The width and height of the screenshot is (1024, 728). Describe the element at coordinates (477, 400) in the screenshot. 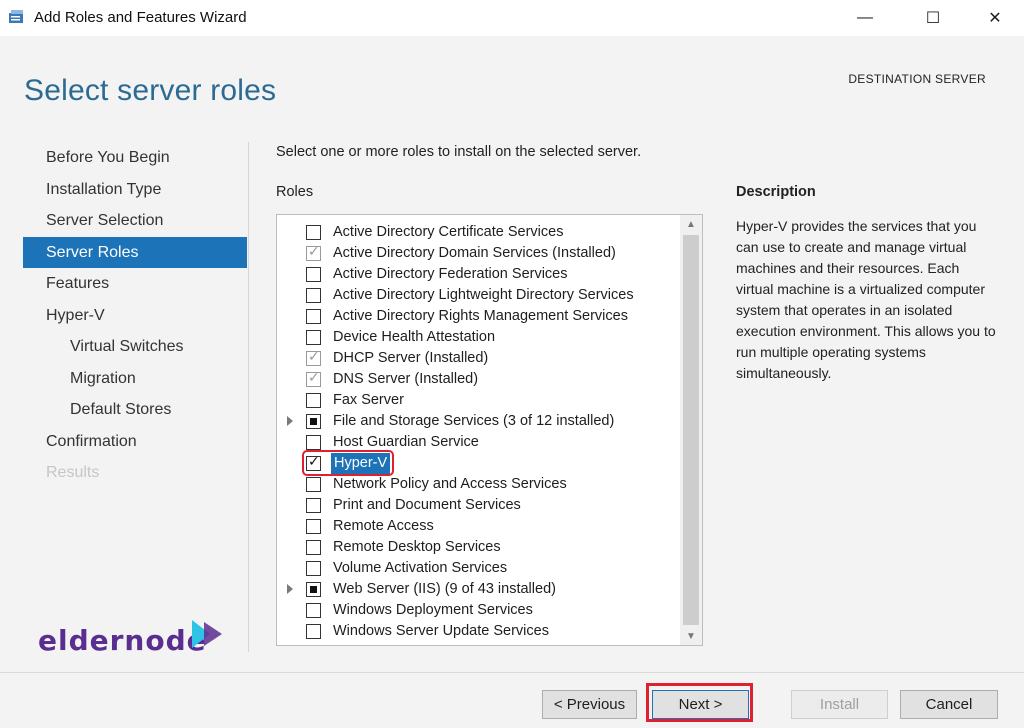

I see `role-row: Fax Server` at that location.